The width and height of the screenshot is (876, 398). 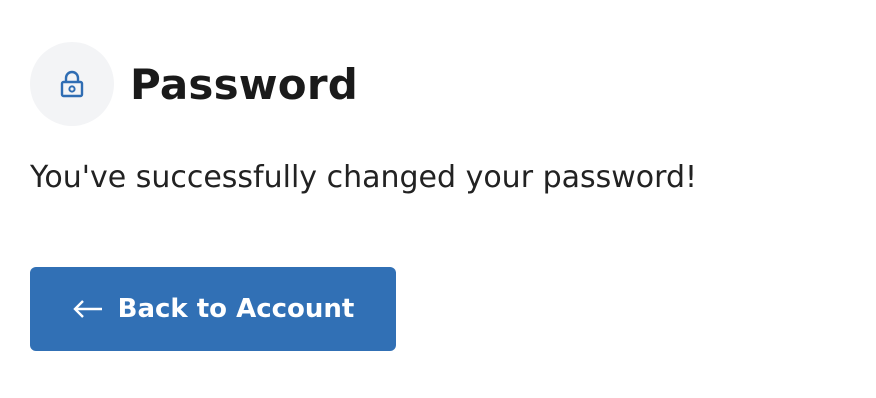 I want to click on page-title: Password, so click(x=244, y=84).